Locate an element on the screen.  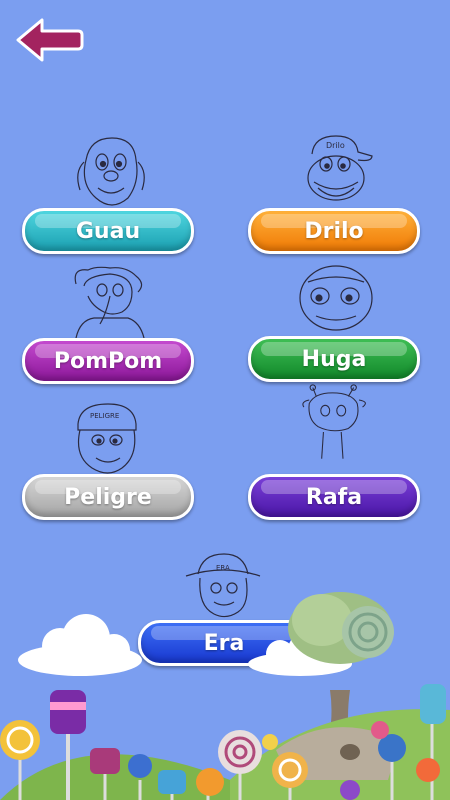
drilo-label: Drilo is located at coordinates (334, 231).